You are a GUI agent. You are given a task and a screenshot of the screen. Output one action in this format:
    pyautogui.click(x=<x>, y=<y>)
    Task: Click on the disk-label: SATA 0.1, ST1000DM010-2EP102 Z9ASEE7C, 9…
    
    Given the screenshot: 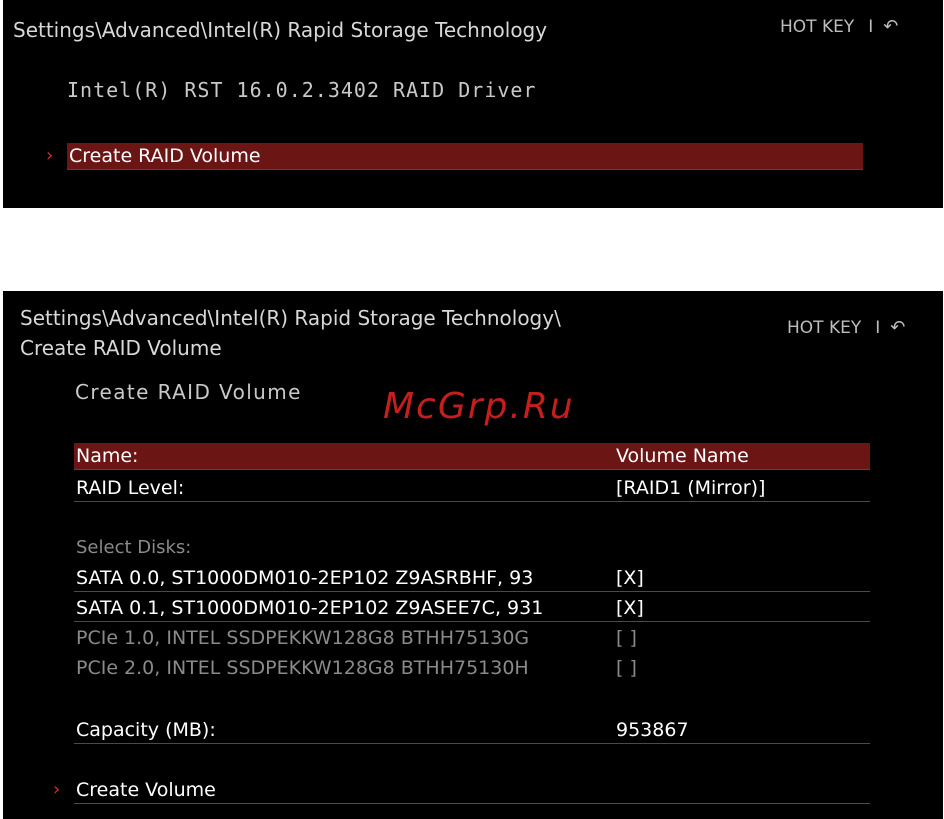 What is the action you would take?
    pyautogui.click(x=310, y=608)
    